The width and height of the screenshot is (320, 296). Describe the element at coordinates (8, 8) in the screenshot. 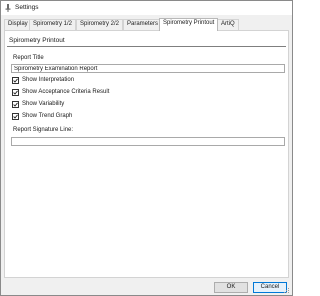

I see `settings-icon` at that location.